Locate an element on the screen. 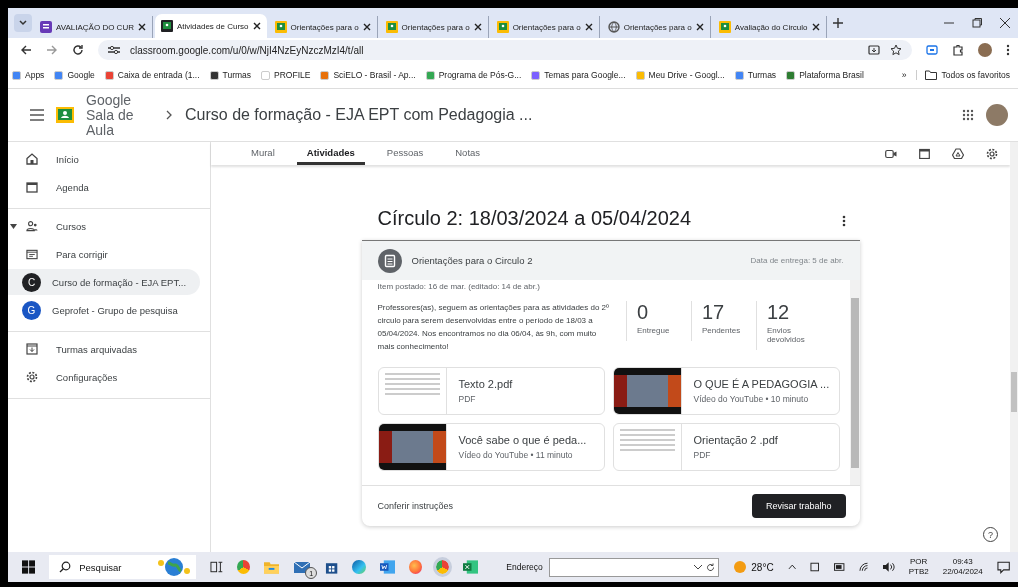  back-icon is located at coordinates (26, 50).